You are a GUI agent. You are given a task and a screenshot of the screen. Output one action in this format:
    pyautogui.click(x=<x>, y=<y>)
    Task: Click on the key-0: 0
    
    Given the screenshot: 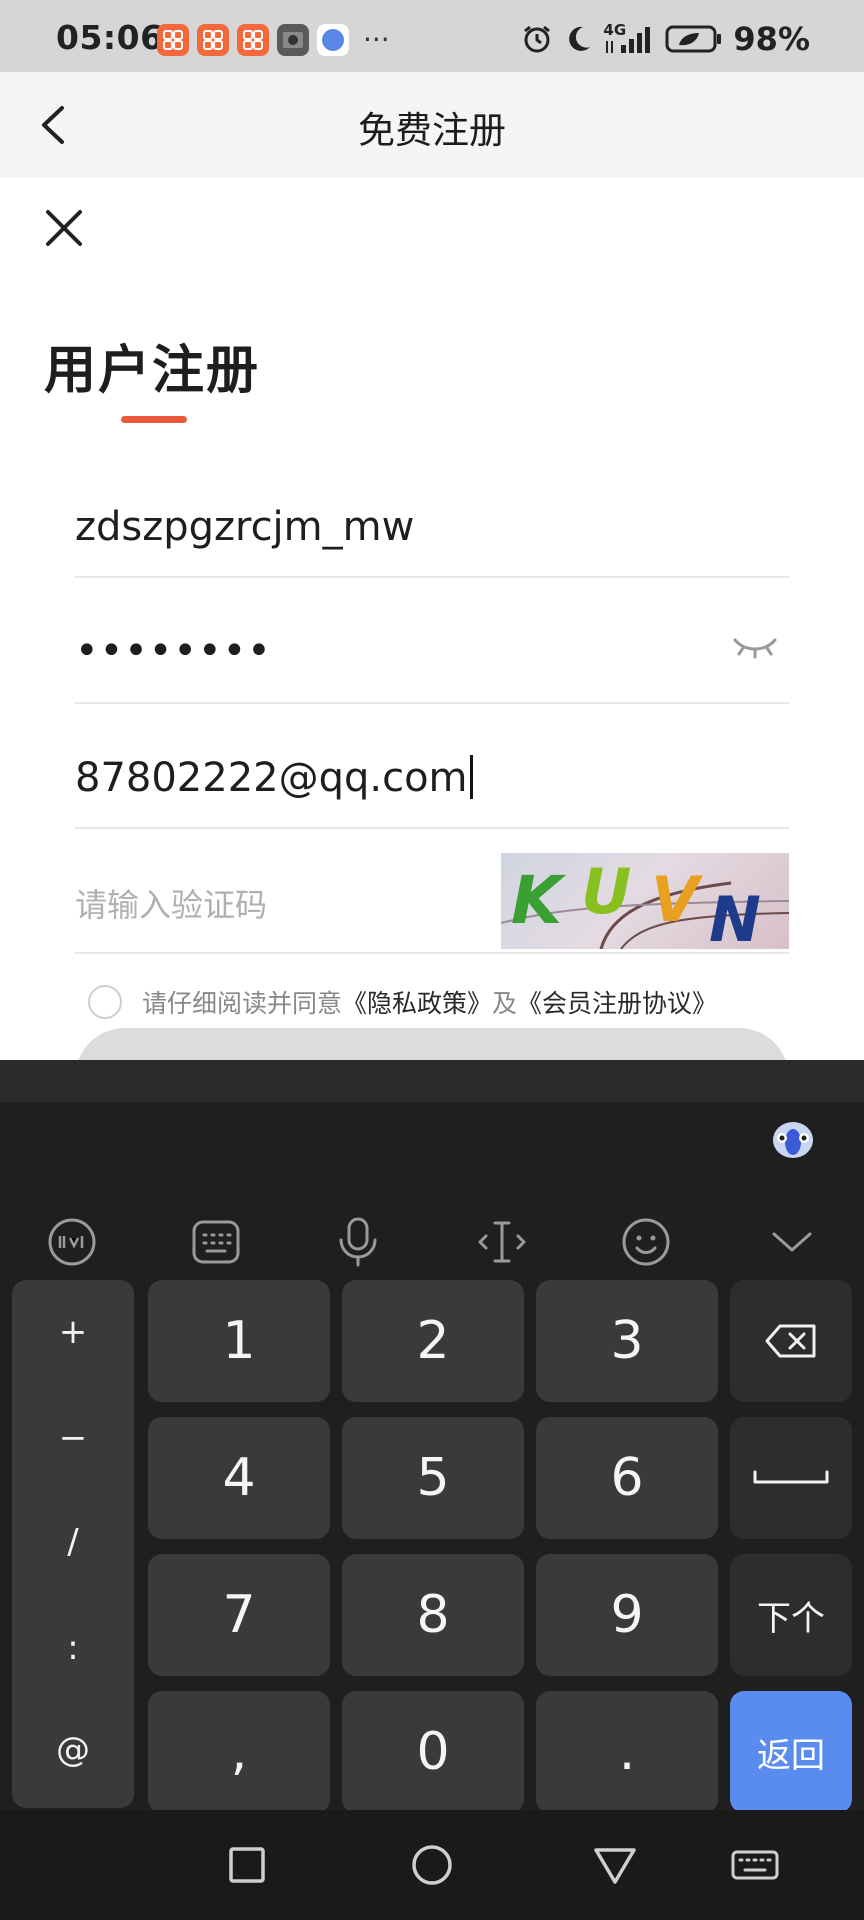 What is the action you would take?
    pyautogui.click(x=433, y=1752)
    